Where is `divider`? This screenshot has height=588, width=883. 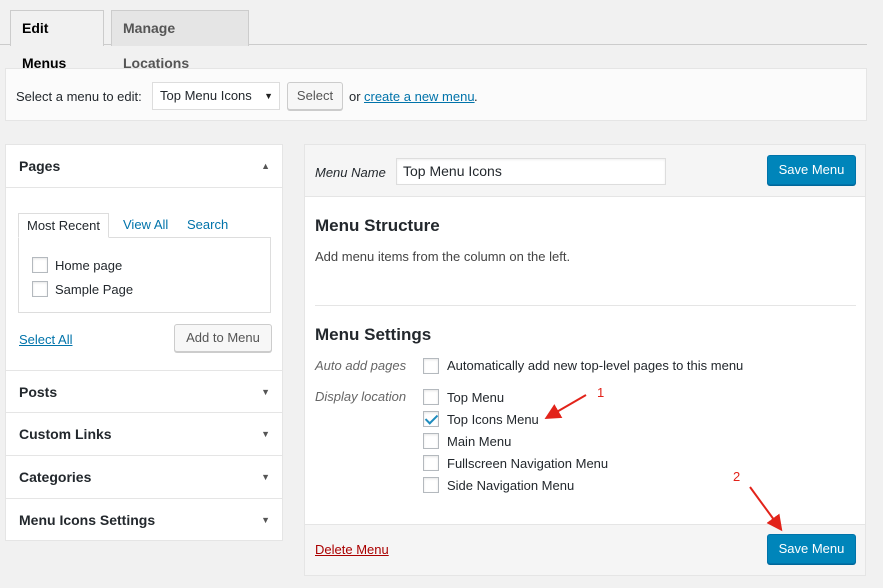 divider is located at coordinates (585, 305).